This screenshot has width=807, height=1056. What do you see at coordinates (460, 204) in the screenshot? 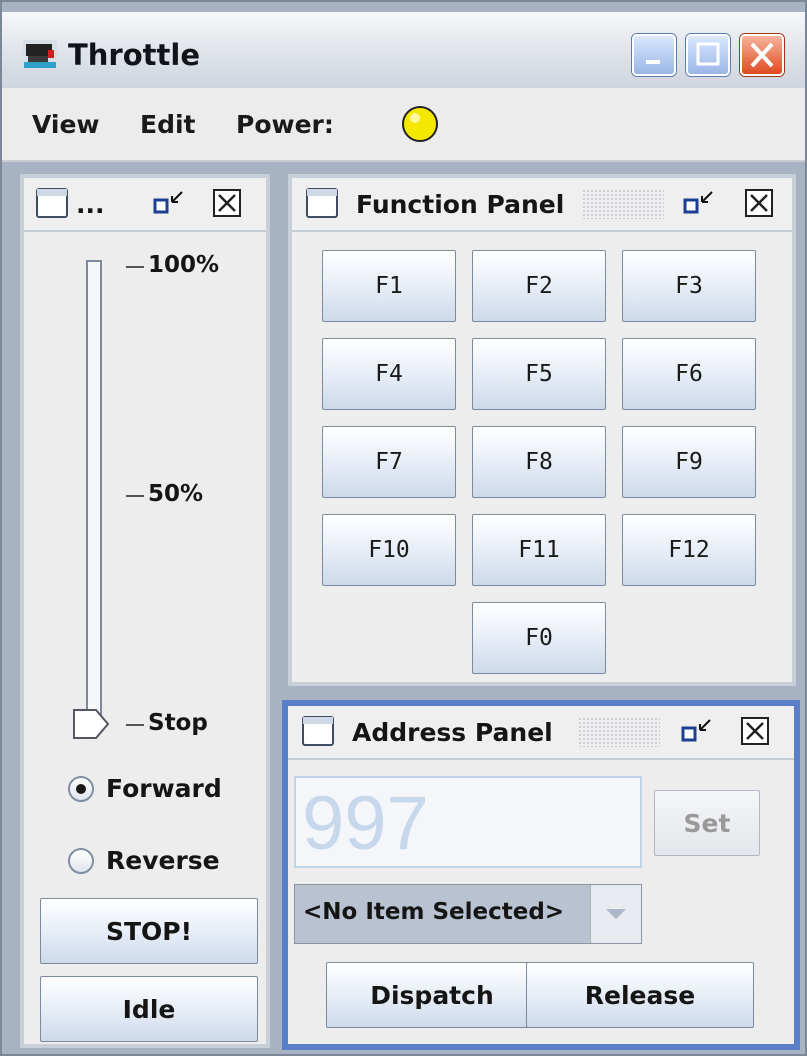
I see `function-panel-title: Function Panel` at bounding box center [460, 204].